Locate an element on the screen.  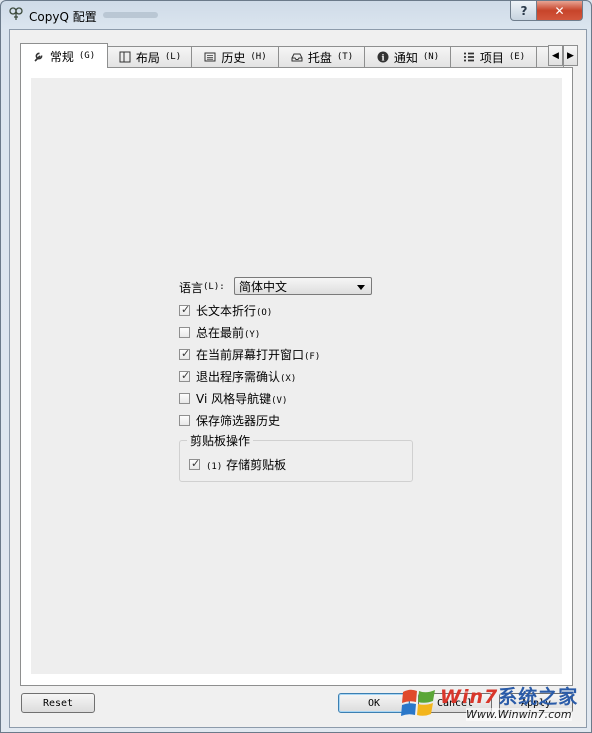
option-label: 退出程序需确认 is located at coordinates (238, 376).